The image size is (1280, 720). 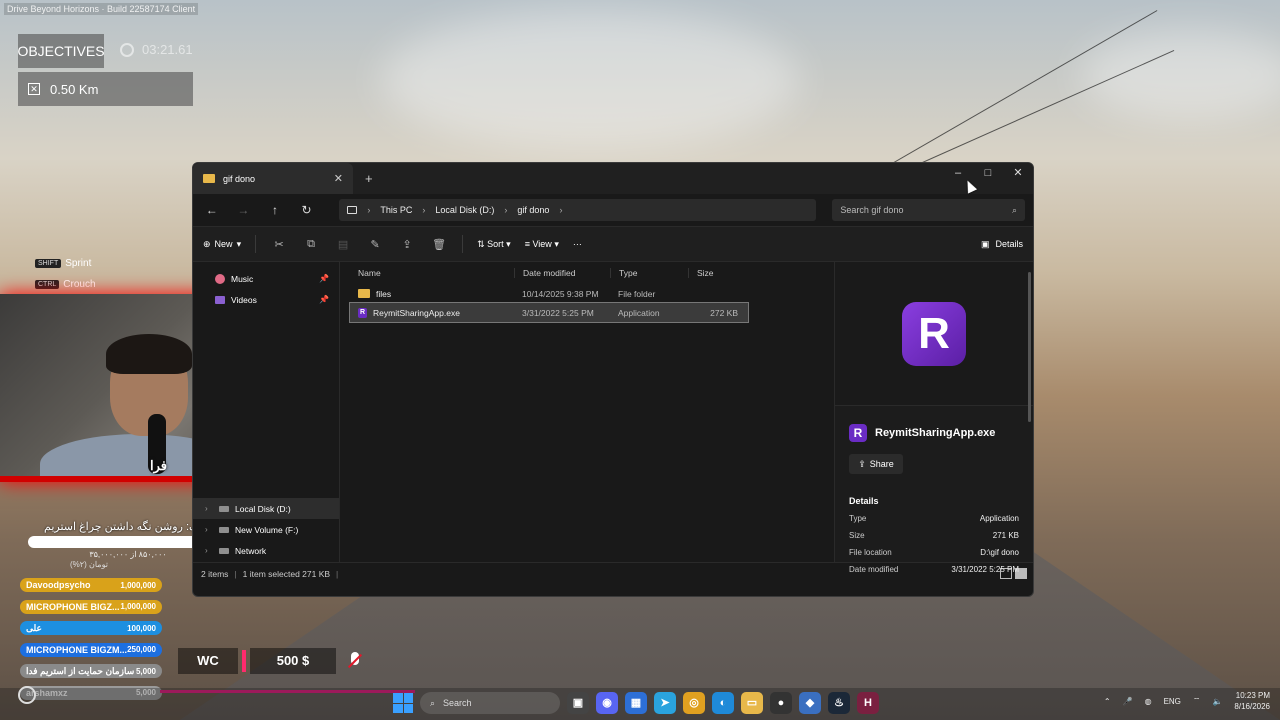 What do you see at coordinates (665, 703) in the screenshot?
I see `telegram-icon: ➤` at bounding box center [665, 703].